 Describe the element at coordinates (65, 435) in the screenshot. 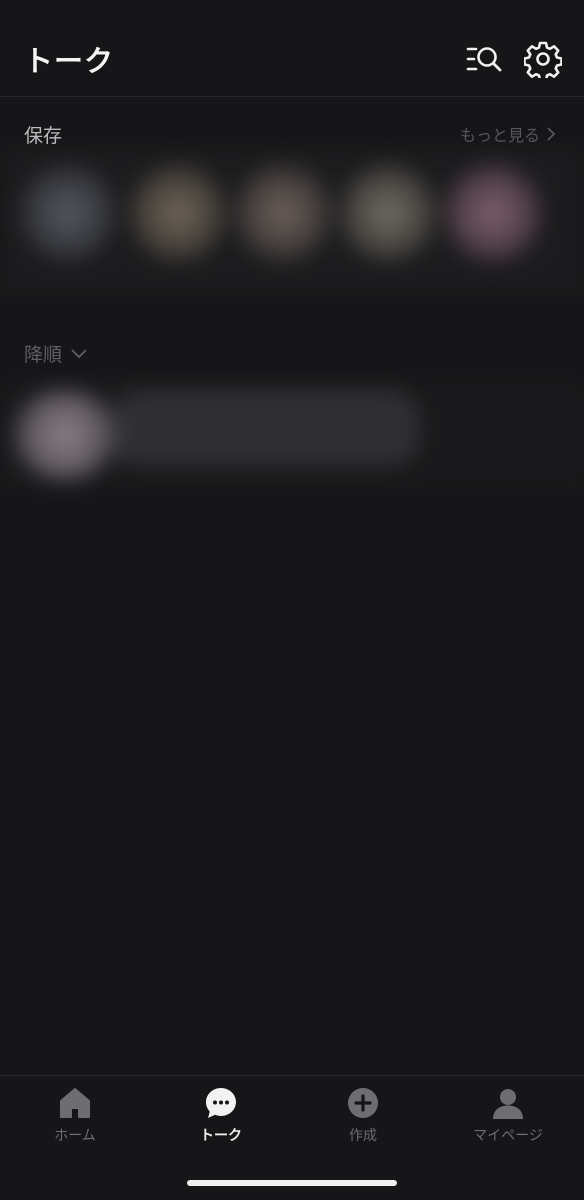

I see `avatar` at that location.